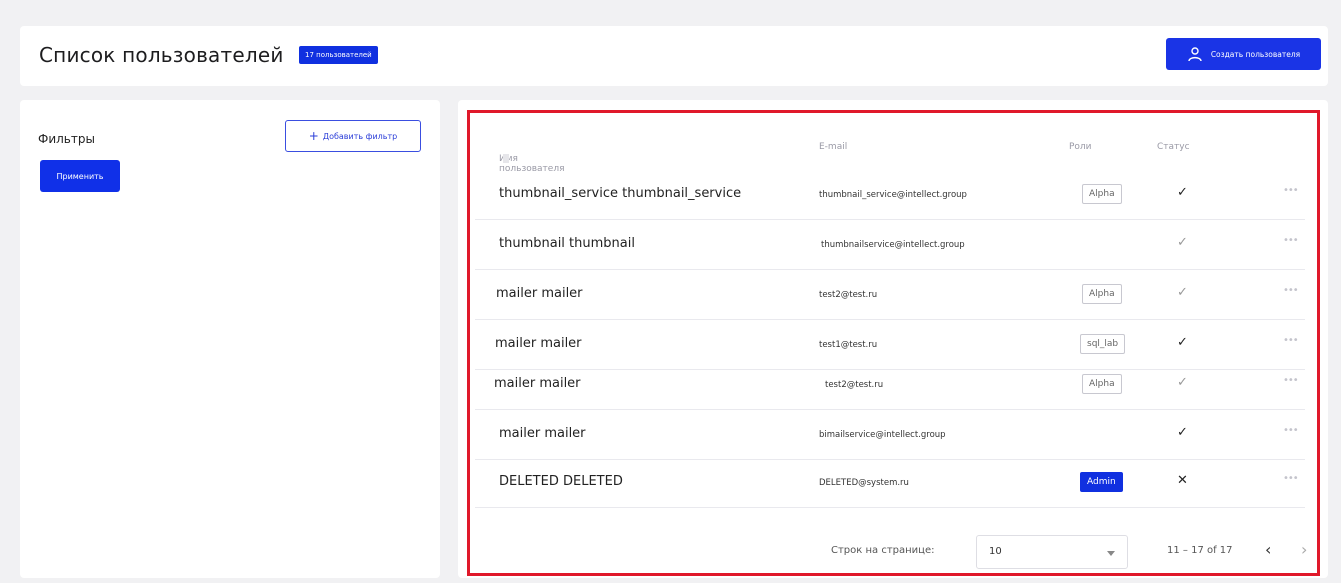  I want to click on user-email: thumbnailservice@intellect.group, so click(893, 245).